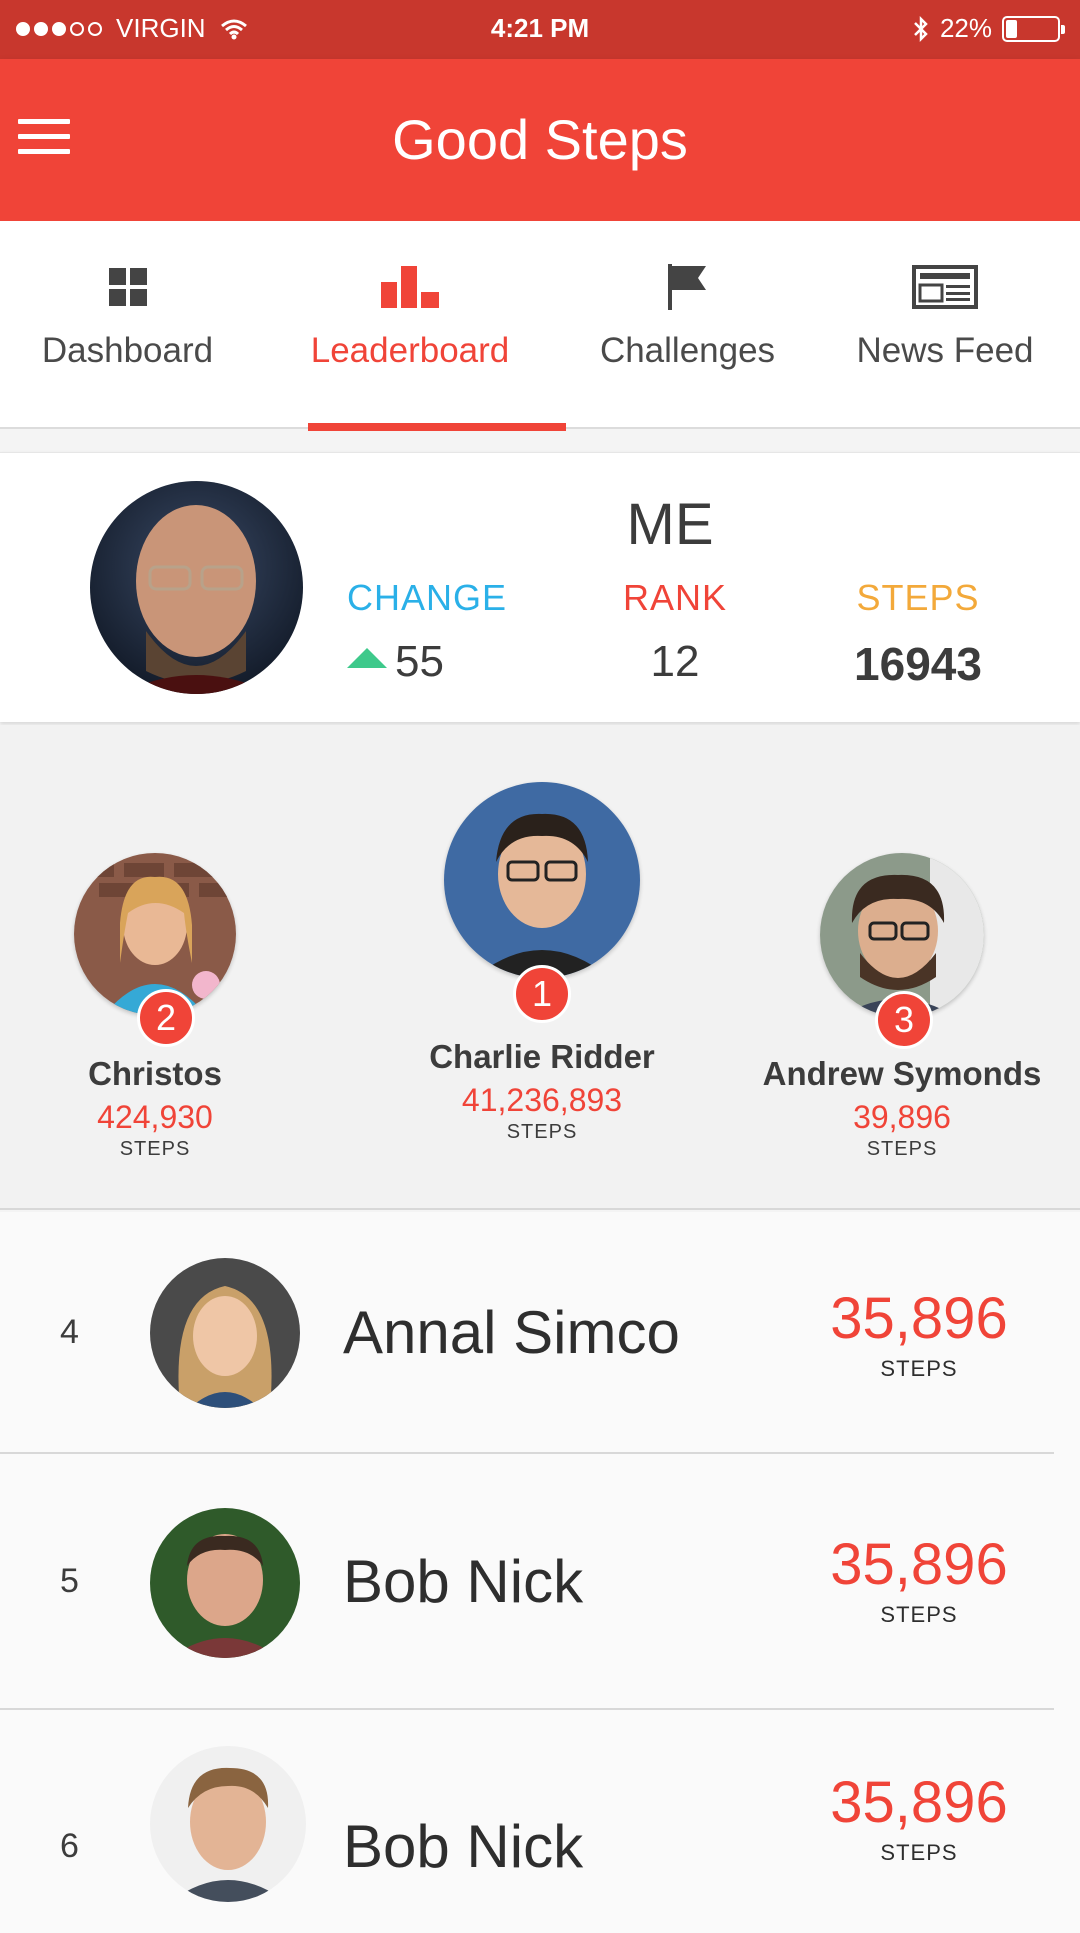  What do you see at coordinates (945, 325) in the screenshot?
I see `tab-news-feed: News Feed` at bounding box center [945, 325].